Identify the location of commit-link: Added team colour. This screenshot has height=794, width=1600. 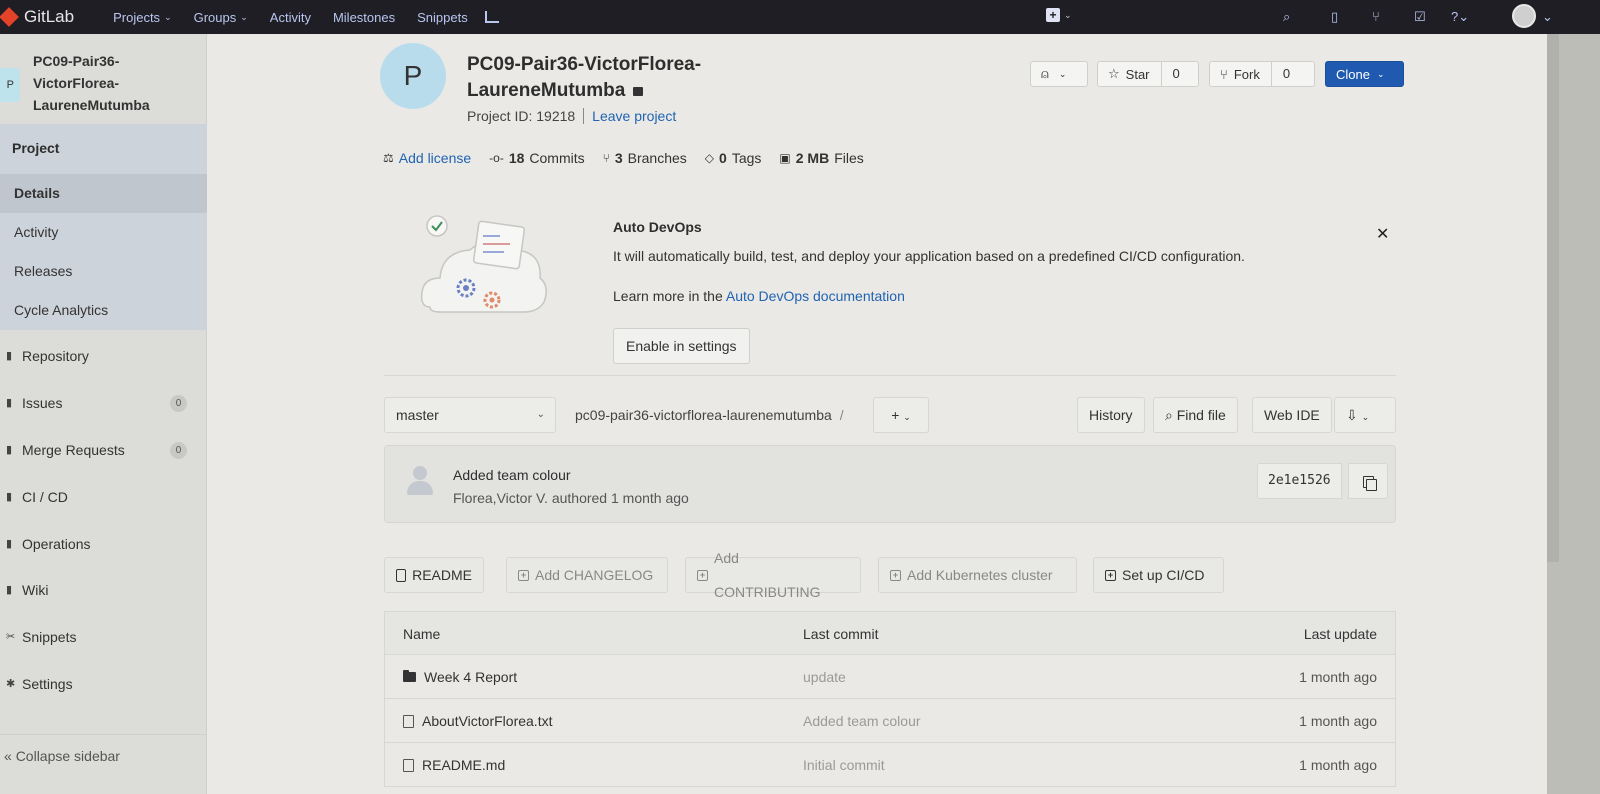
(862, 721).